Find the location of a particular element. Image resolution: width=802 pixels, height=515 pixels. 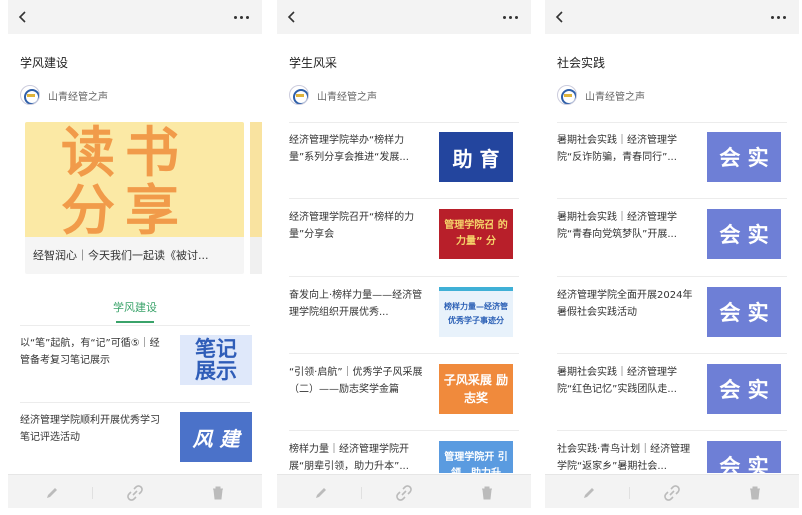

banner-text-bottom: 分享 is located at coordinates (125, 208).